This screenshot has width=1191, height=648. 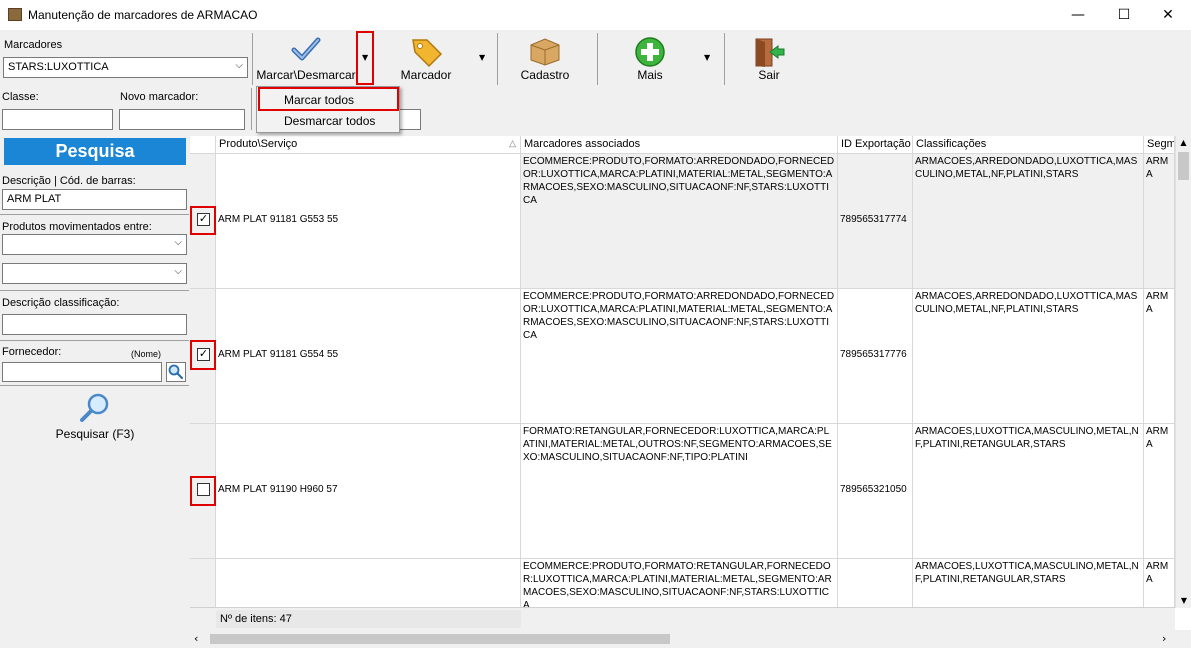 I want to click on select-column-header, so click(x=203, y=145).